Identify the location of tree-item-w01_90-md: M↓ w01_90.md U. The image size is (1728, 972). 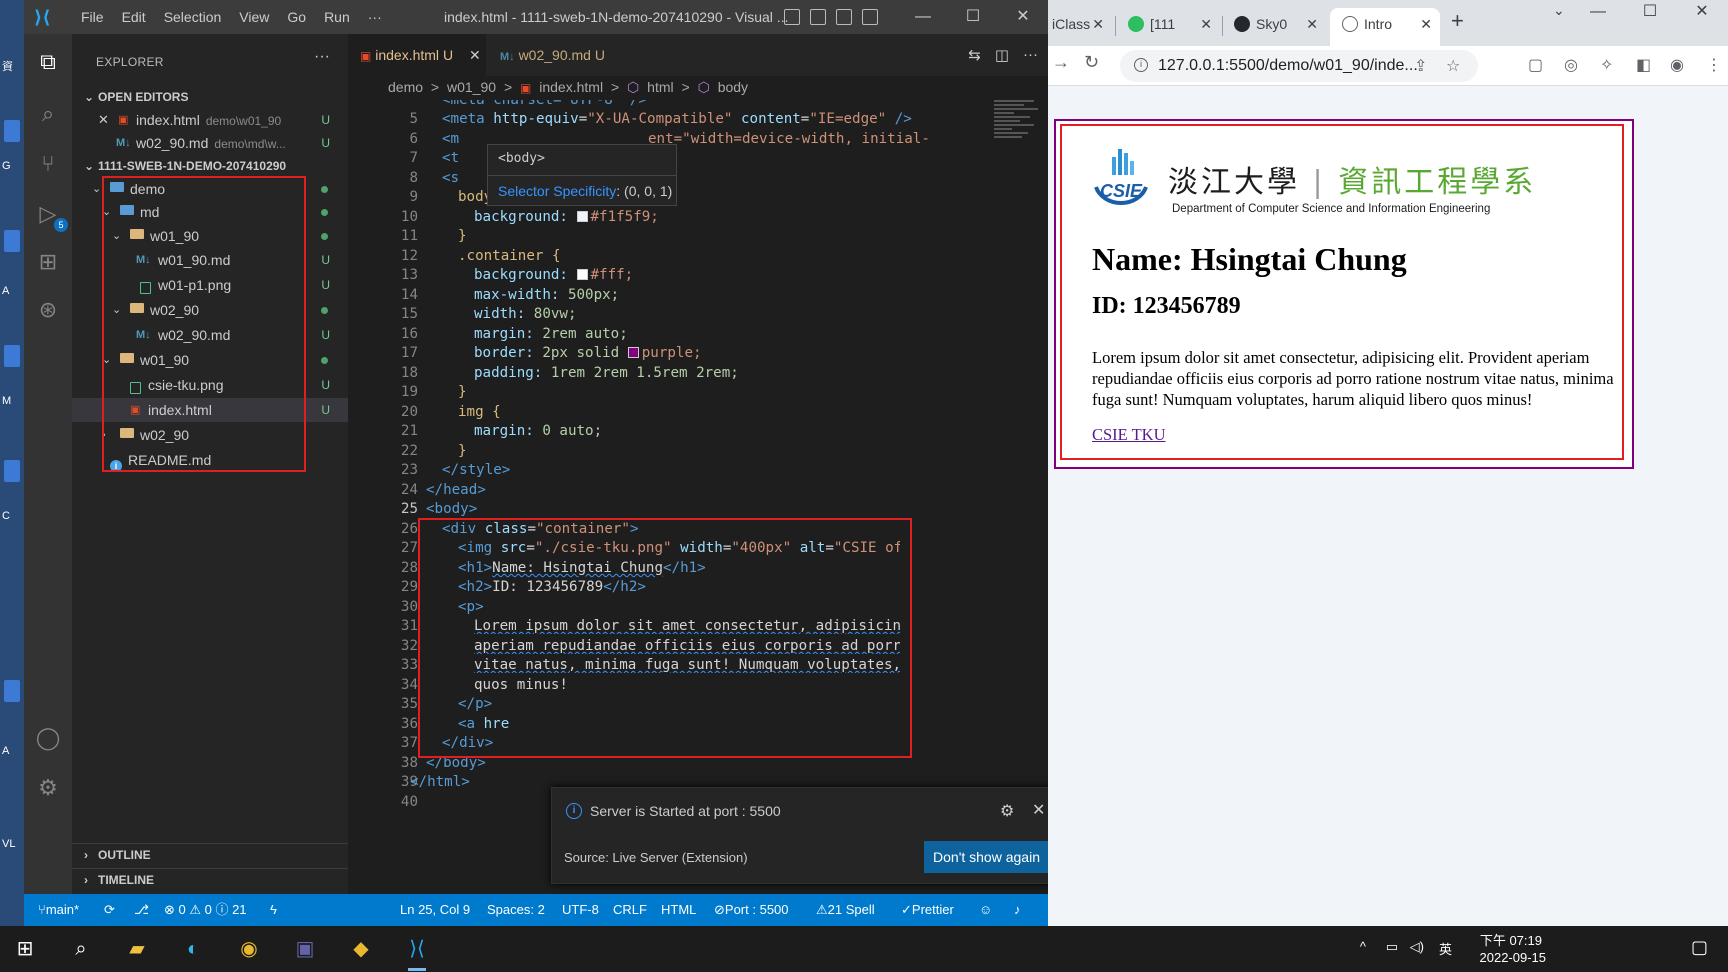
(210, 260).